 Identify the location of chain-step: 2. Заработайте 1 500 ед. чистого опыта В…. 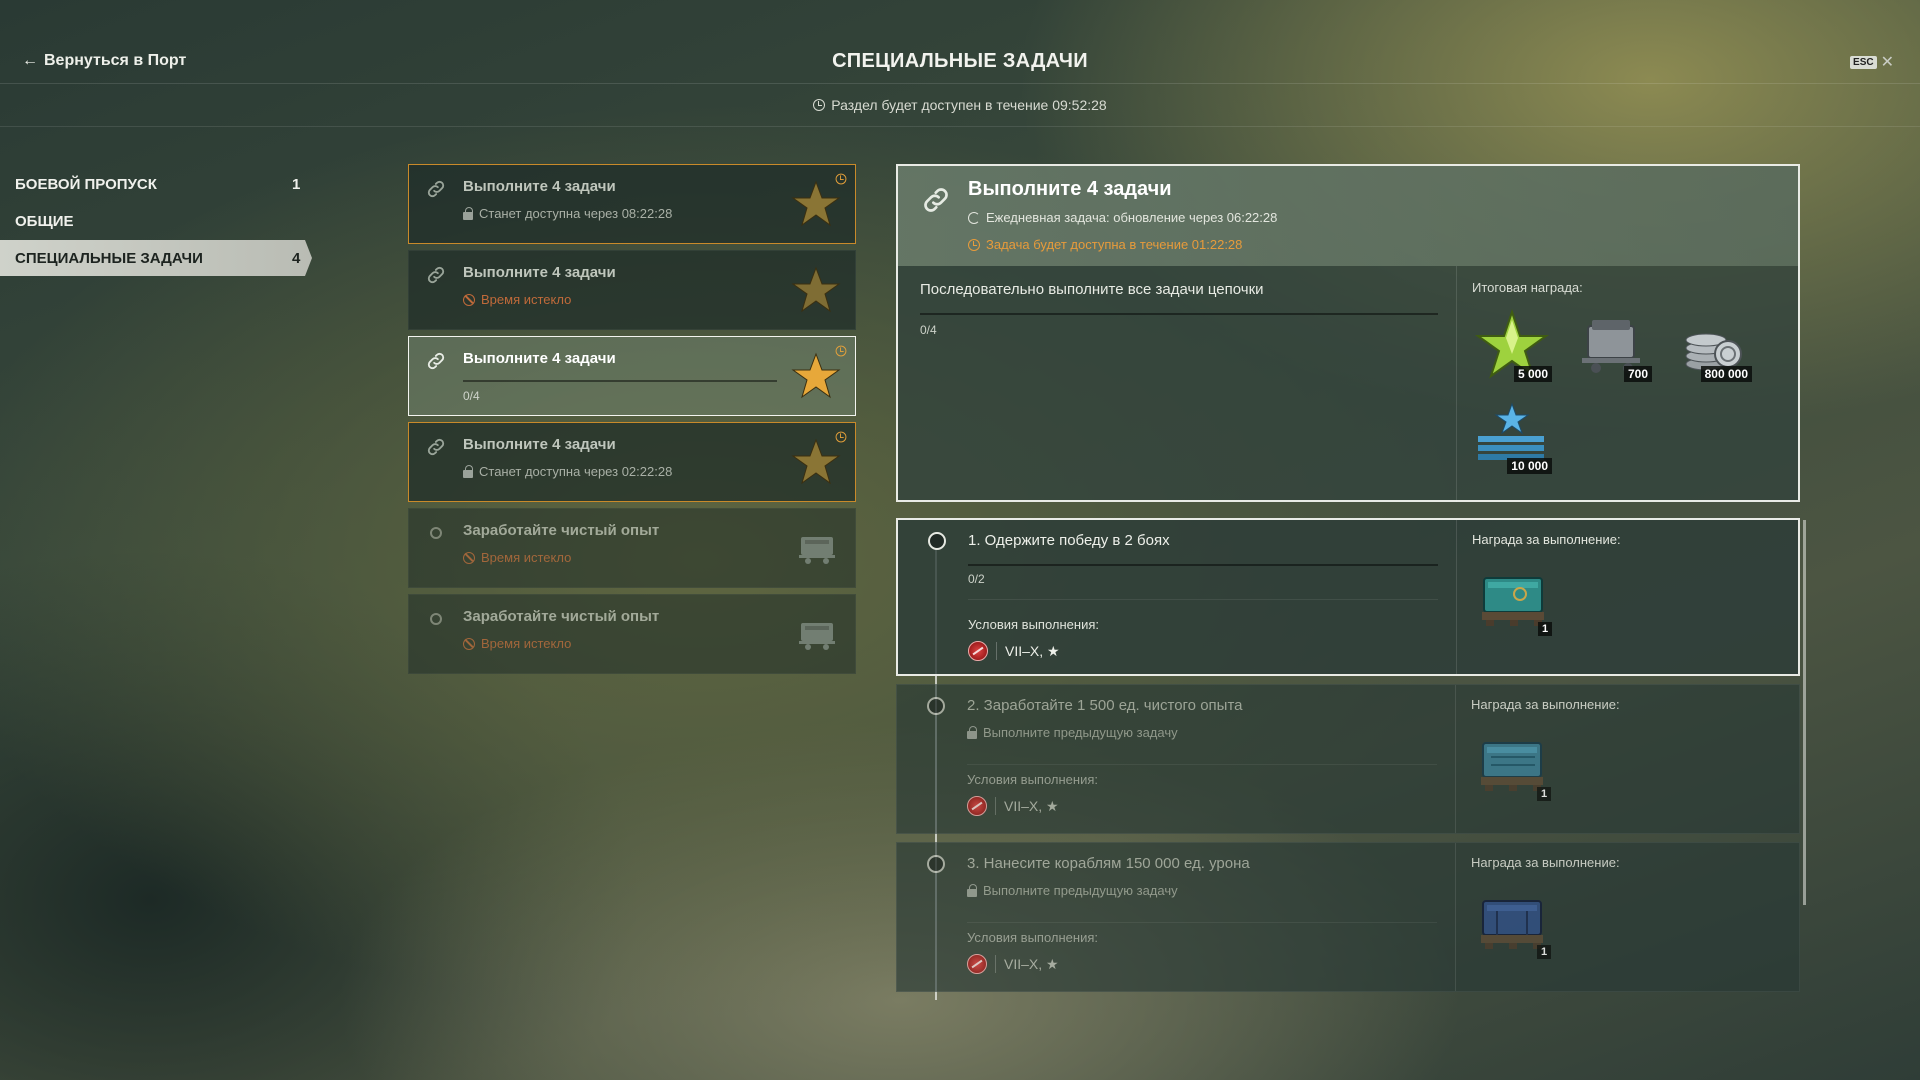
(1348, 759).